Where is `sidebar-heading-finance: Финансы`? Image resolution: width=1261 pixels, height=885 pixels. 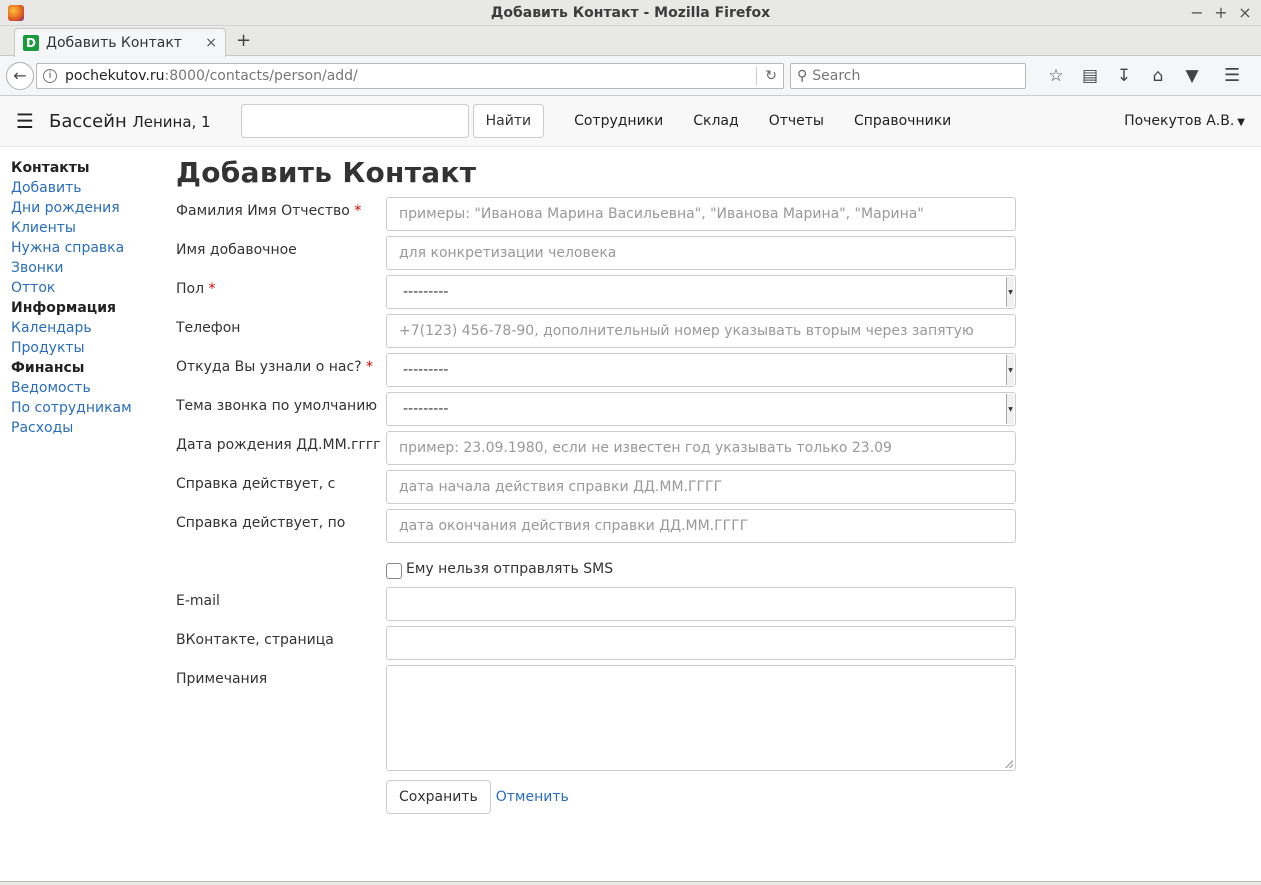 sidebar-heading-finance: Финансы is located at coordinates (48, 368).